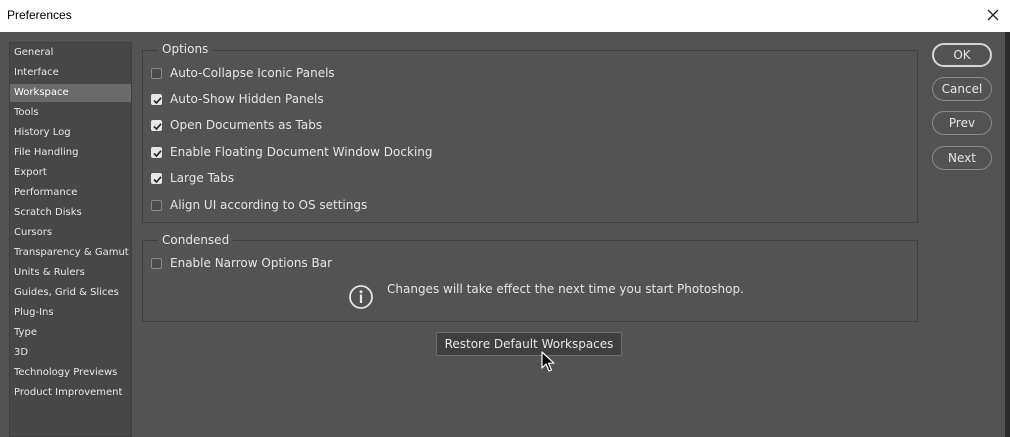 This screenshot has height=437, width=1010. I want to click on floating-docking-checkbox, so click(156, 152).